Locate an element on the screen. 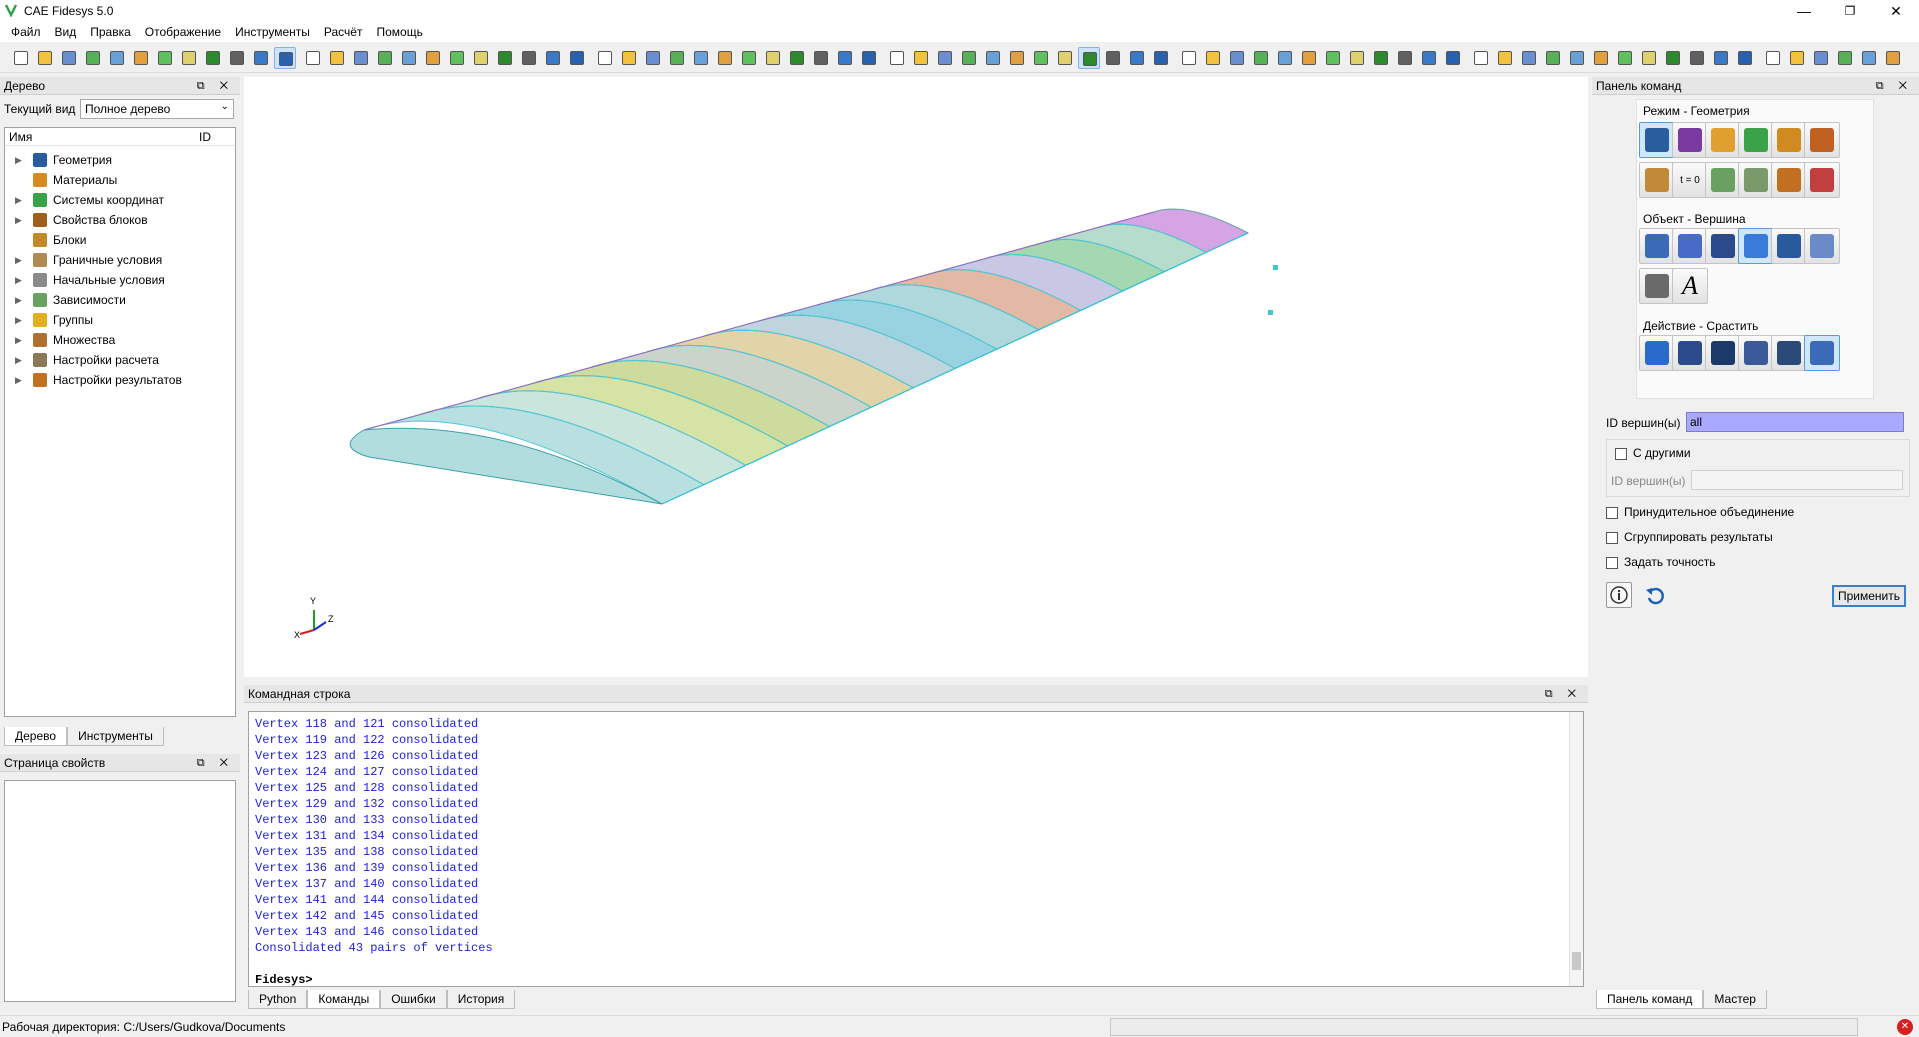  command-scrollbar is located at coordinates (1576, 849).